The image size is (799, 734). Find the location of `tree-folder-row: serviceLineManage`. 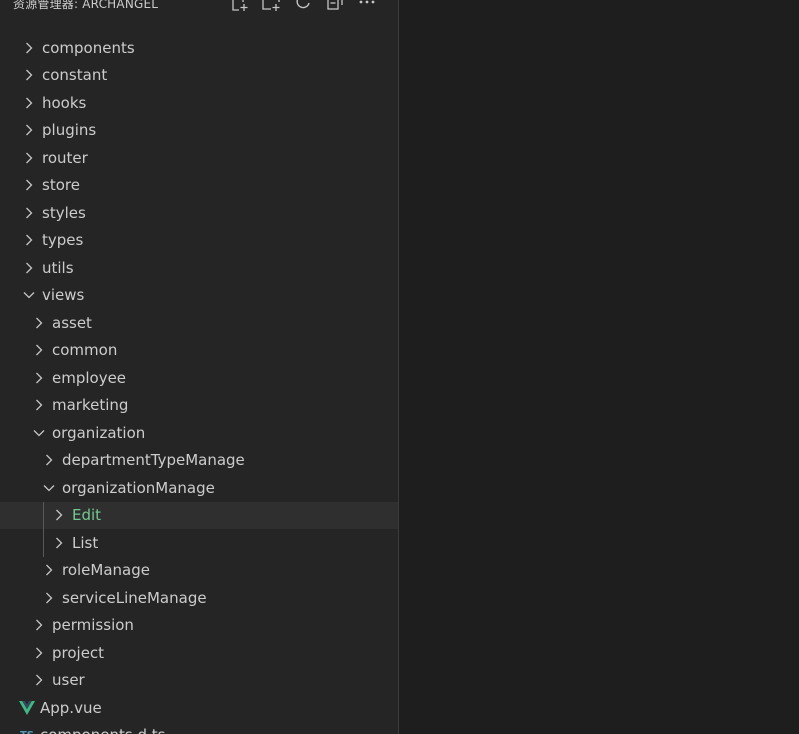

tree-folder-row: serviceLineManage is located at coordinates (199, 598).